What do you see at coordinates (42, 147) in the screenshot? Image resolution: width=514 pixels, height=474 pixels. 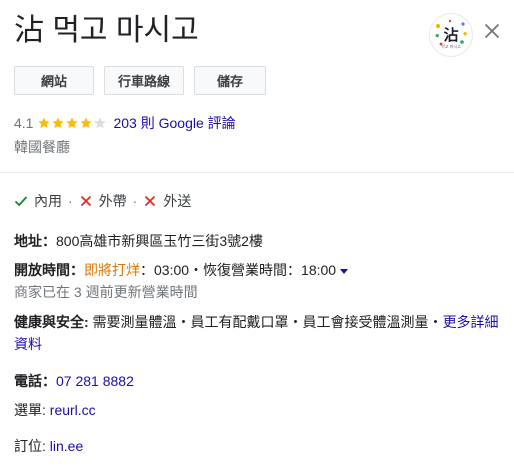 I see `place-category: 韓國餐廳` at bounding box center [42, 147].